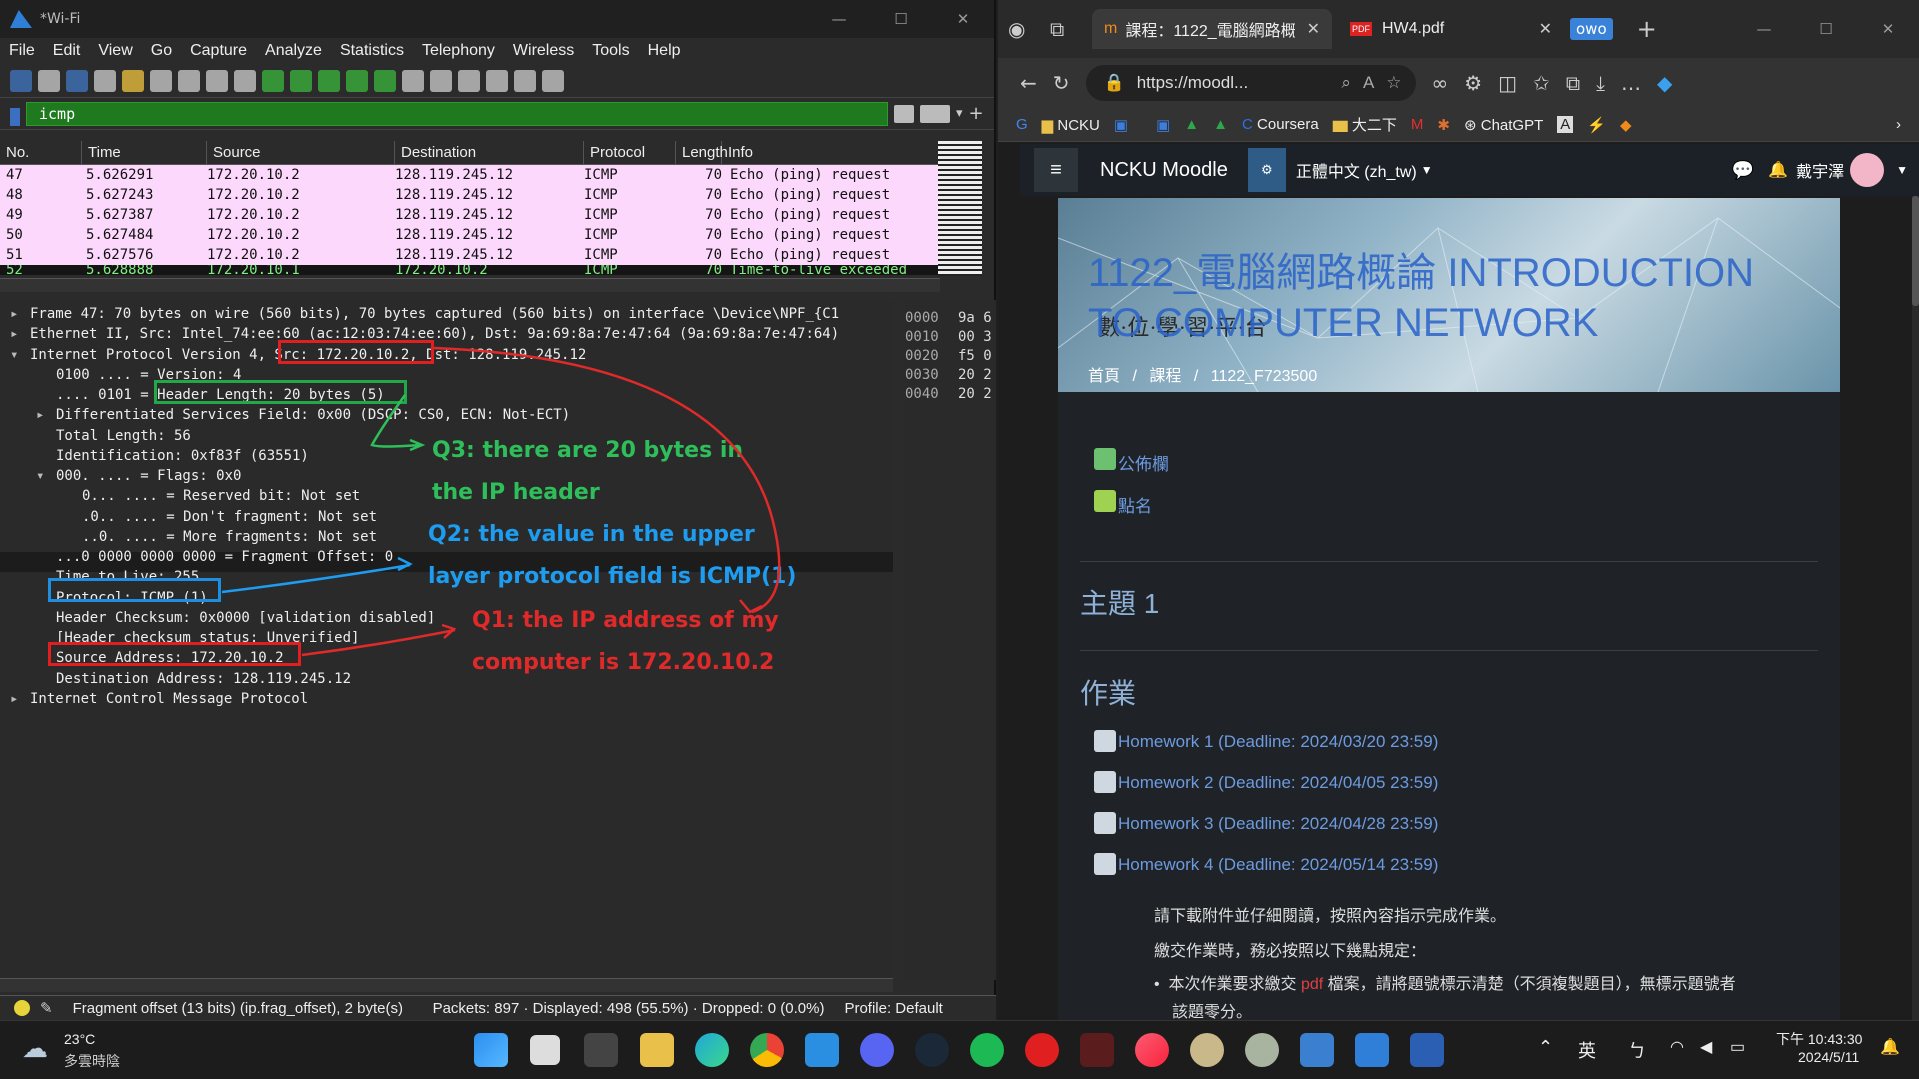 The width and height of the screenshot is (1919, 1079). Describe the element at coordinates (1068, 29) in the screenshot. I see `workspaces-icon: ⧉` at that location.